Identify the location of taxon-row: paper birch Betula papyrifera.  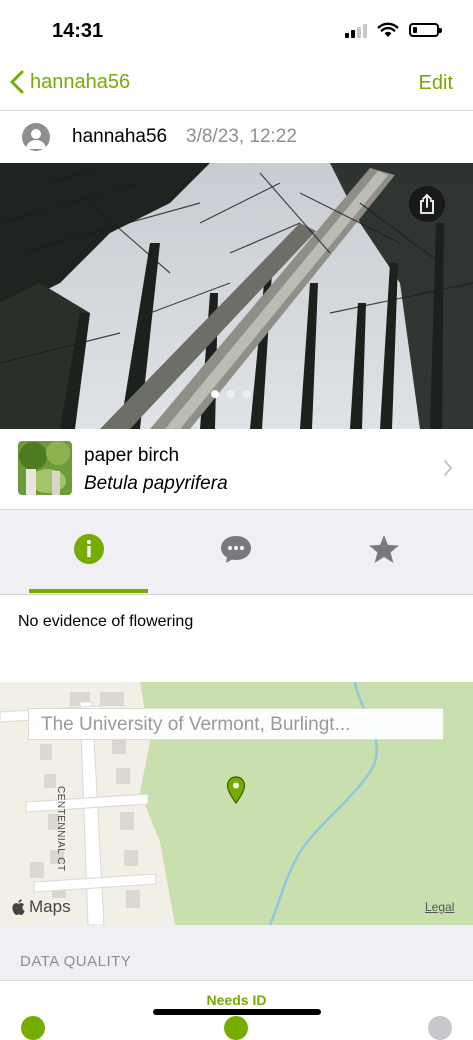
(236, 469).